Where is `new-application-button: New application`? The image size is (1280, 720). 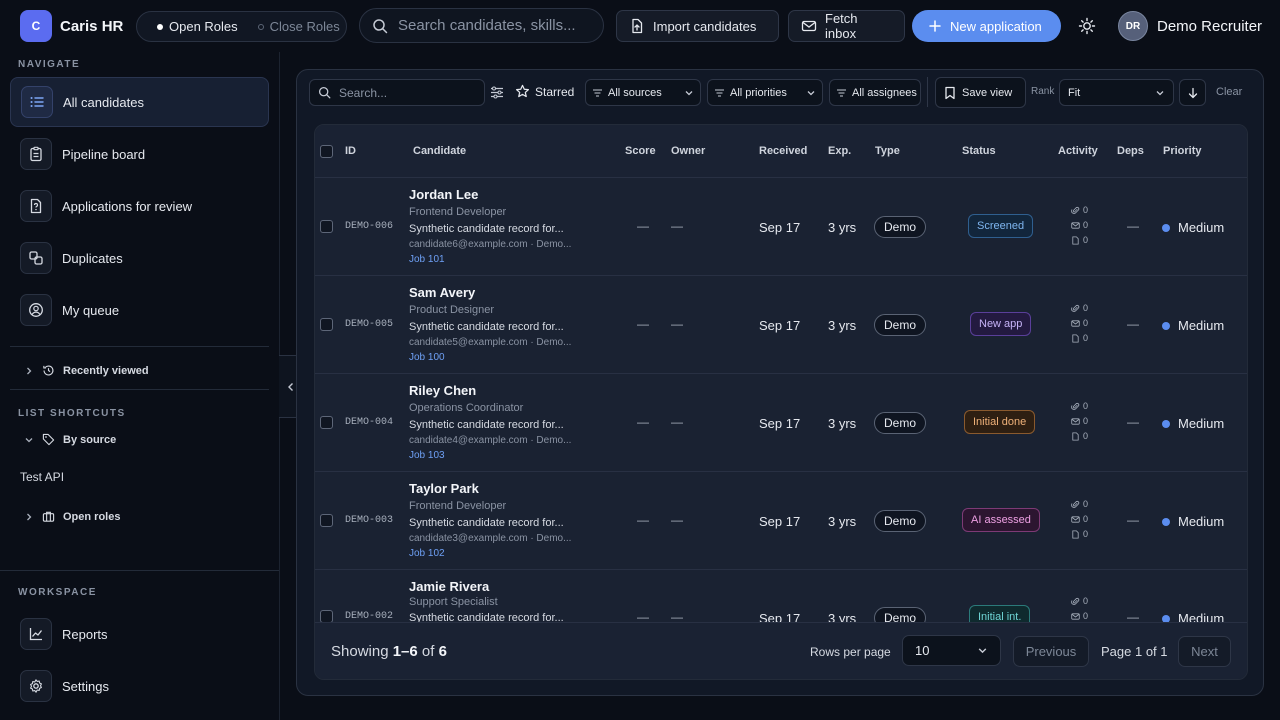
new-application-button: New application is located at coordinates (986, 26).